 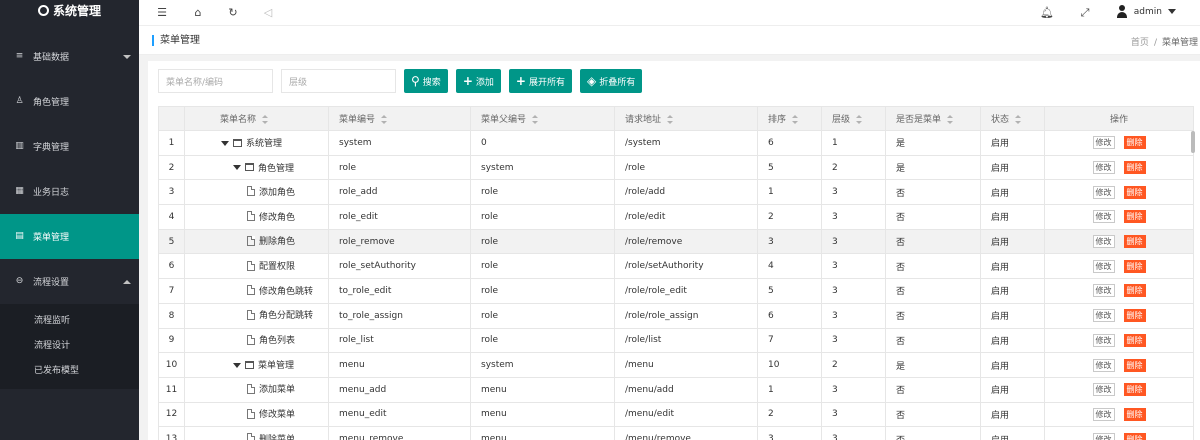 I want to click on search-button: ⚲ 搜索, so click(x=426, y=81).